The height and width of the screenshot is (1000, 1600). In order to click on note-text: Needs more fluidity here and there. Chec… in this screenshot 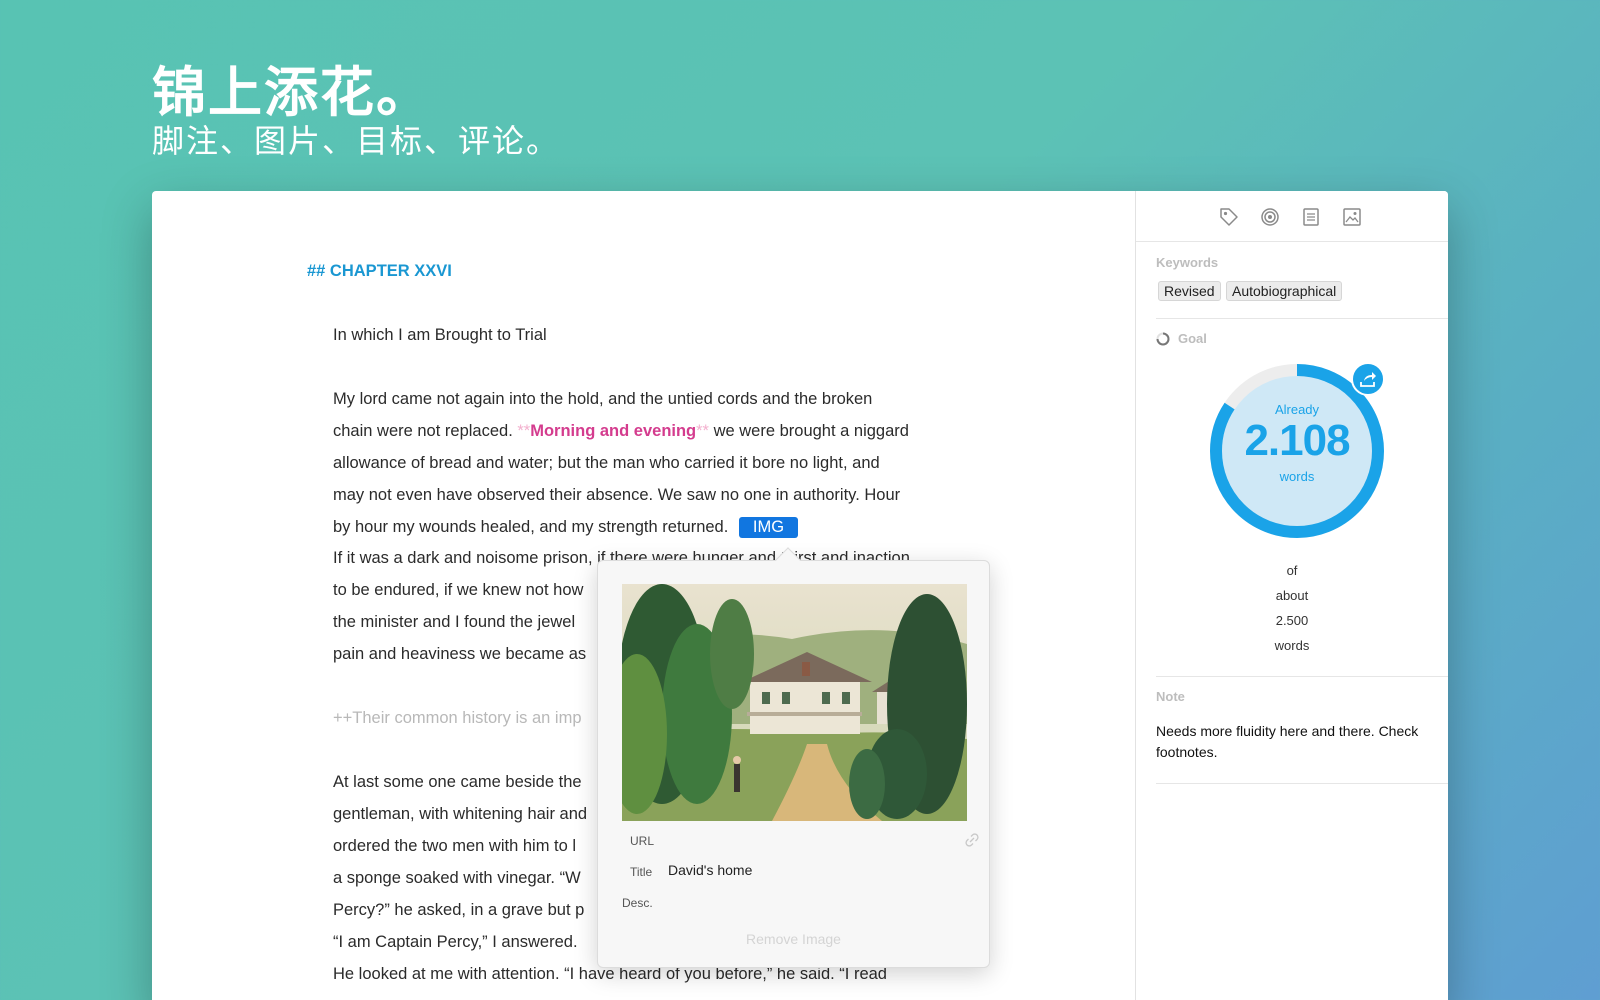, I will do `click(1291, 742)`.